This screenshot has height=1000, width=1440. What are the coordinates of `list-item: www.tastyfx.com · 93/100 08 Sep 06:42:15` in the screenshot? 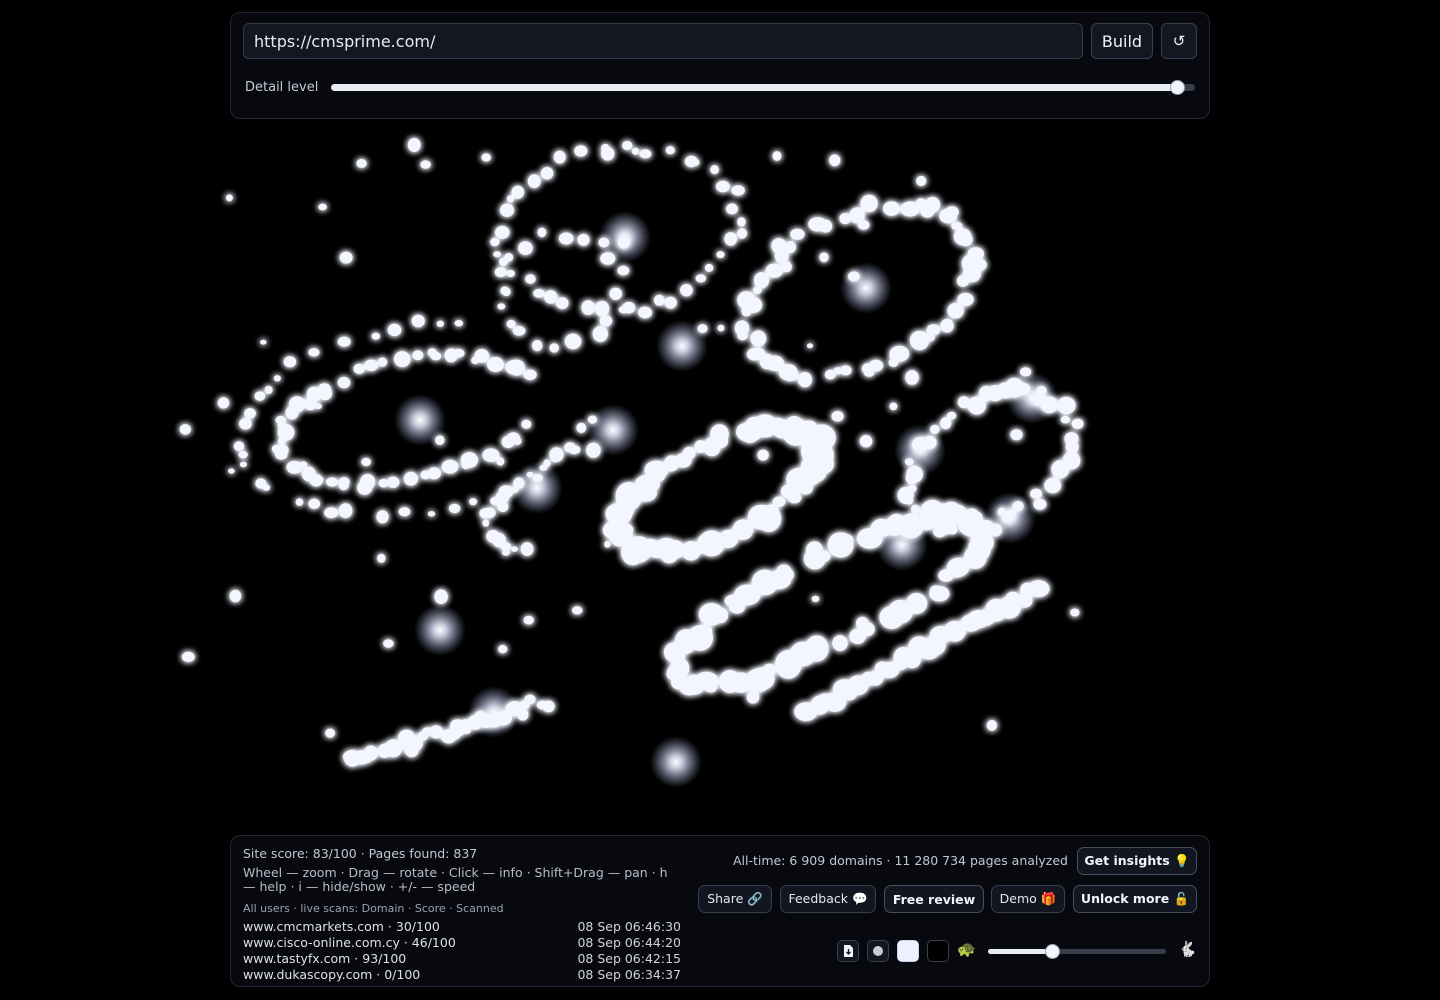 It's located at (462, 959).